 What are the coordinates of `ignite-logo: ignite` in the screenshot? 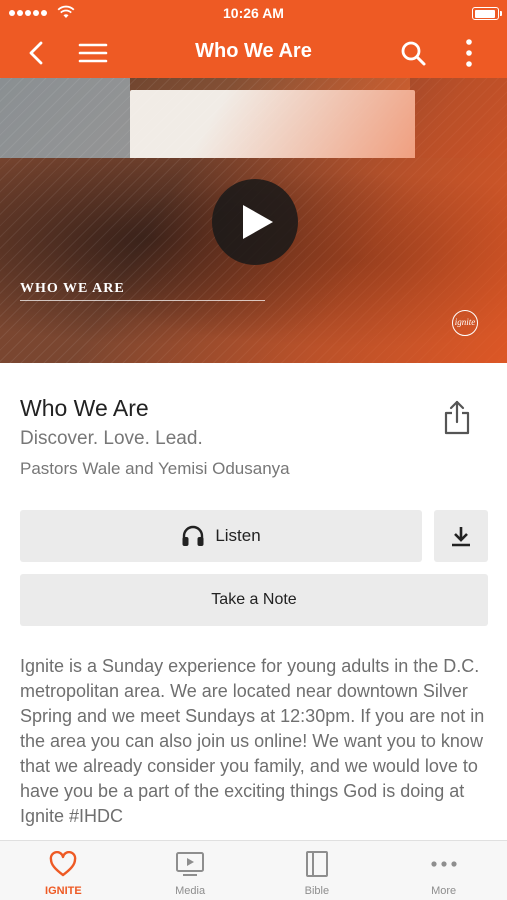 It's located at (465, 323).